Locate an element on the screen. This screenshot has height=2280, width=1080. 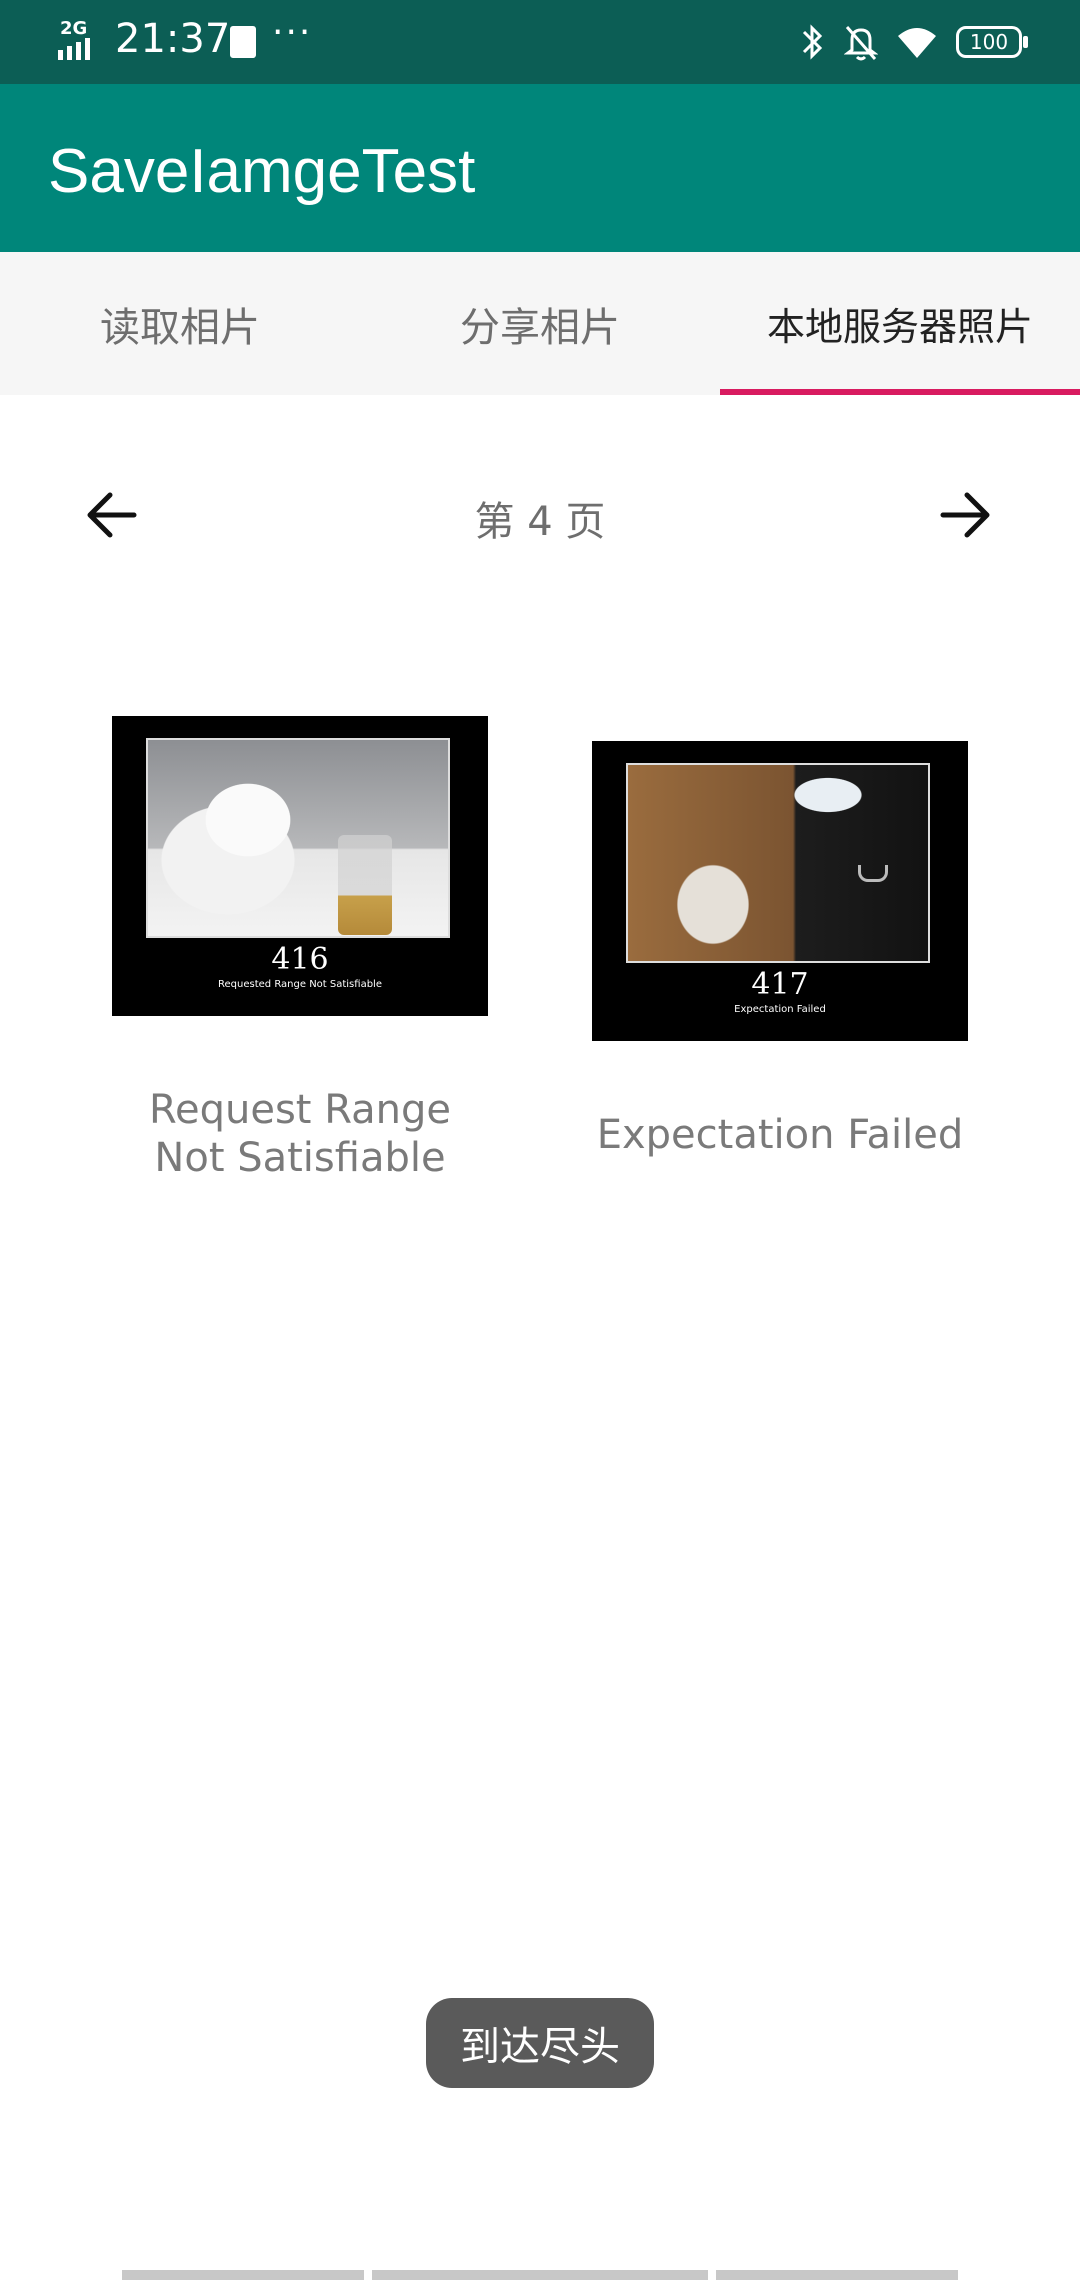
tab-local-server-photos: 本地服务器照片 is located at coordinates (900, 323).